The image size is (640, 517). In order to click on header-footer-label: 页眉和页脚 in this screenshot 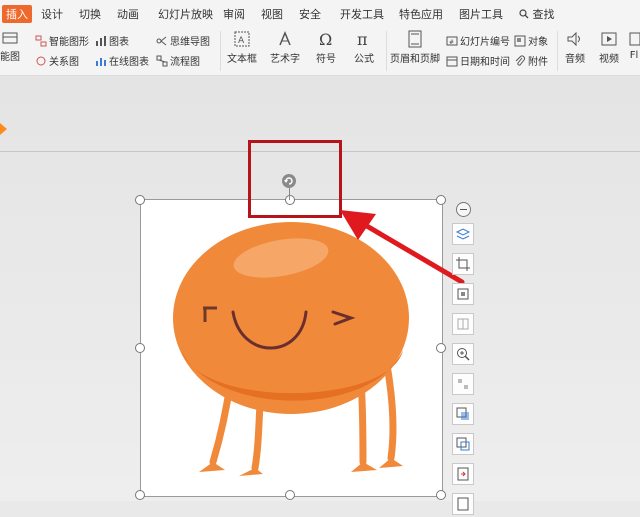, I will do `click(415, 59)`.